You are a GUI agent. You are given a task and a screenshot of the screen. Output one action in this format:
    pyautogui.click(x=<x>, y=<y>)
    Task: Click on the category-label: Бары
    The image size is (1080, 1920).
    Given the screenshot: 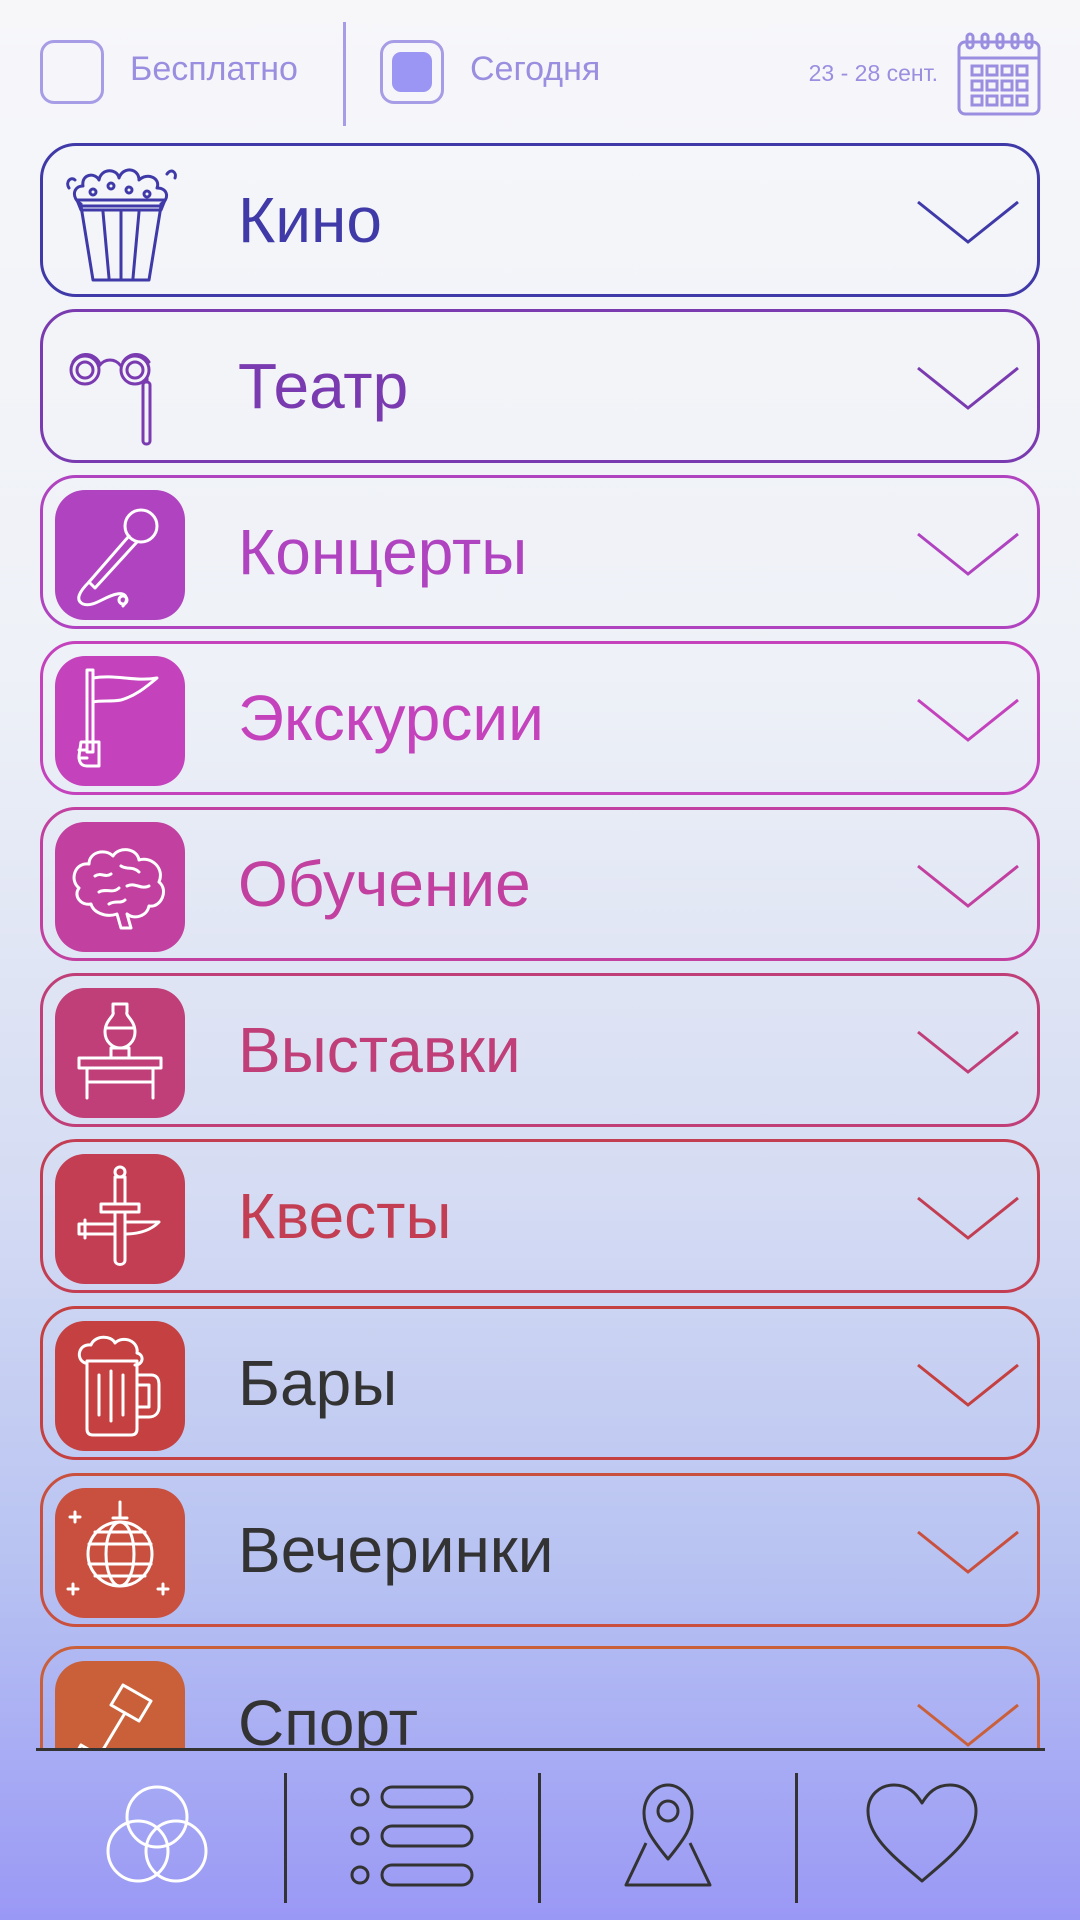 What is the action you would take?
    pyautogui.click(x=318, y=1383)
    